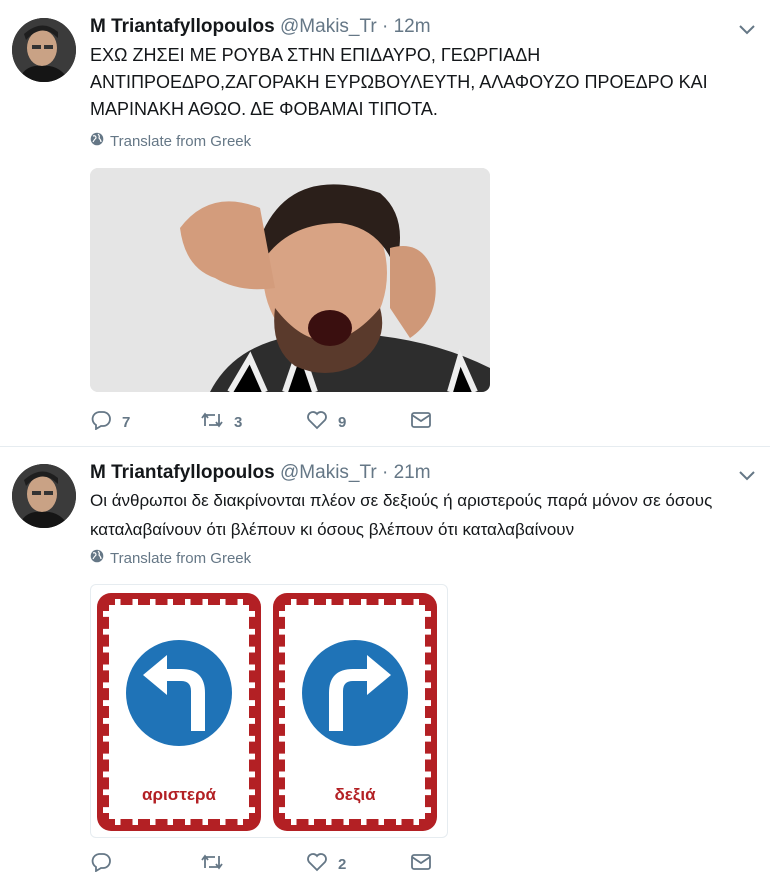  I want to click on turn-left-icon, so click(179, 693).